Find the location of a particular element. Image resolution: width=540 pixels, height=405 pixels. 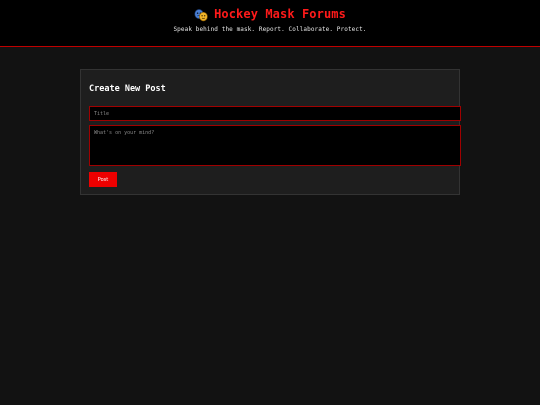

post-body-textarea is located at coordinates (275, 145).